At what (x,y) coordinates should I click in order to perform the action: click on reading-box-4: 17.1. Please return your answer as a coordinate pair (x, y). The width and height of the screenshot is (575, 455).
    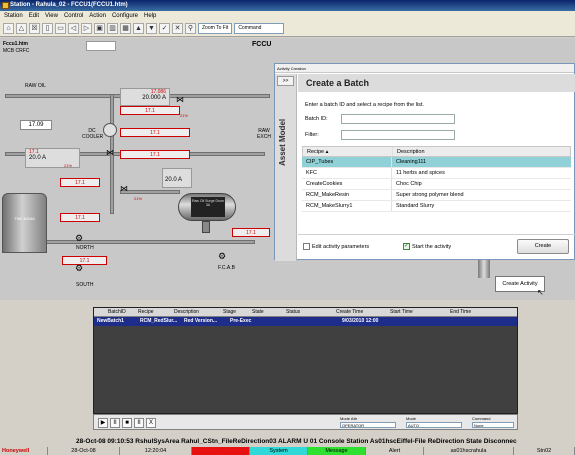
    Looking at the image, I should click on (80, 217).